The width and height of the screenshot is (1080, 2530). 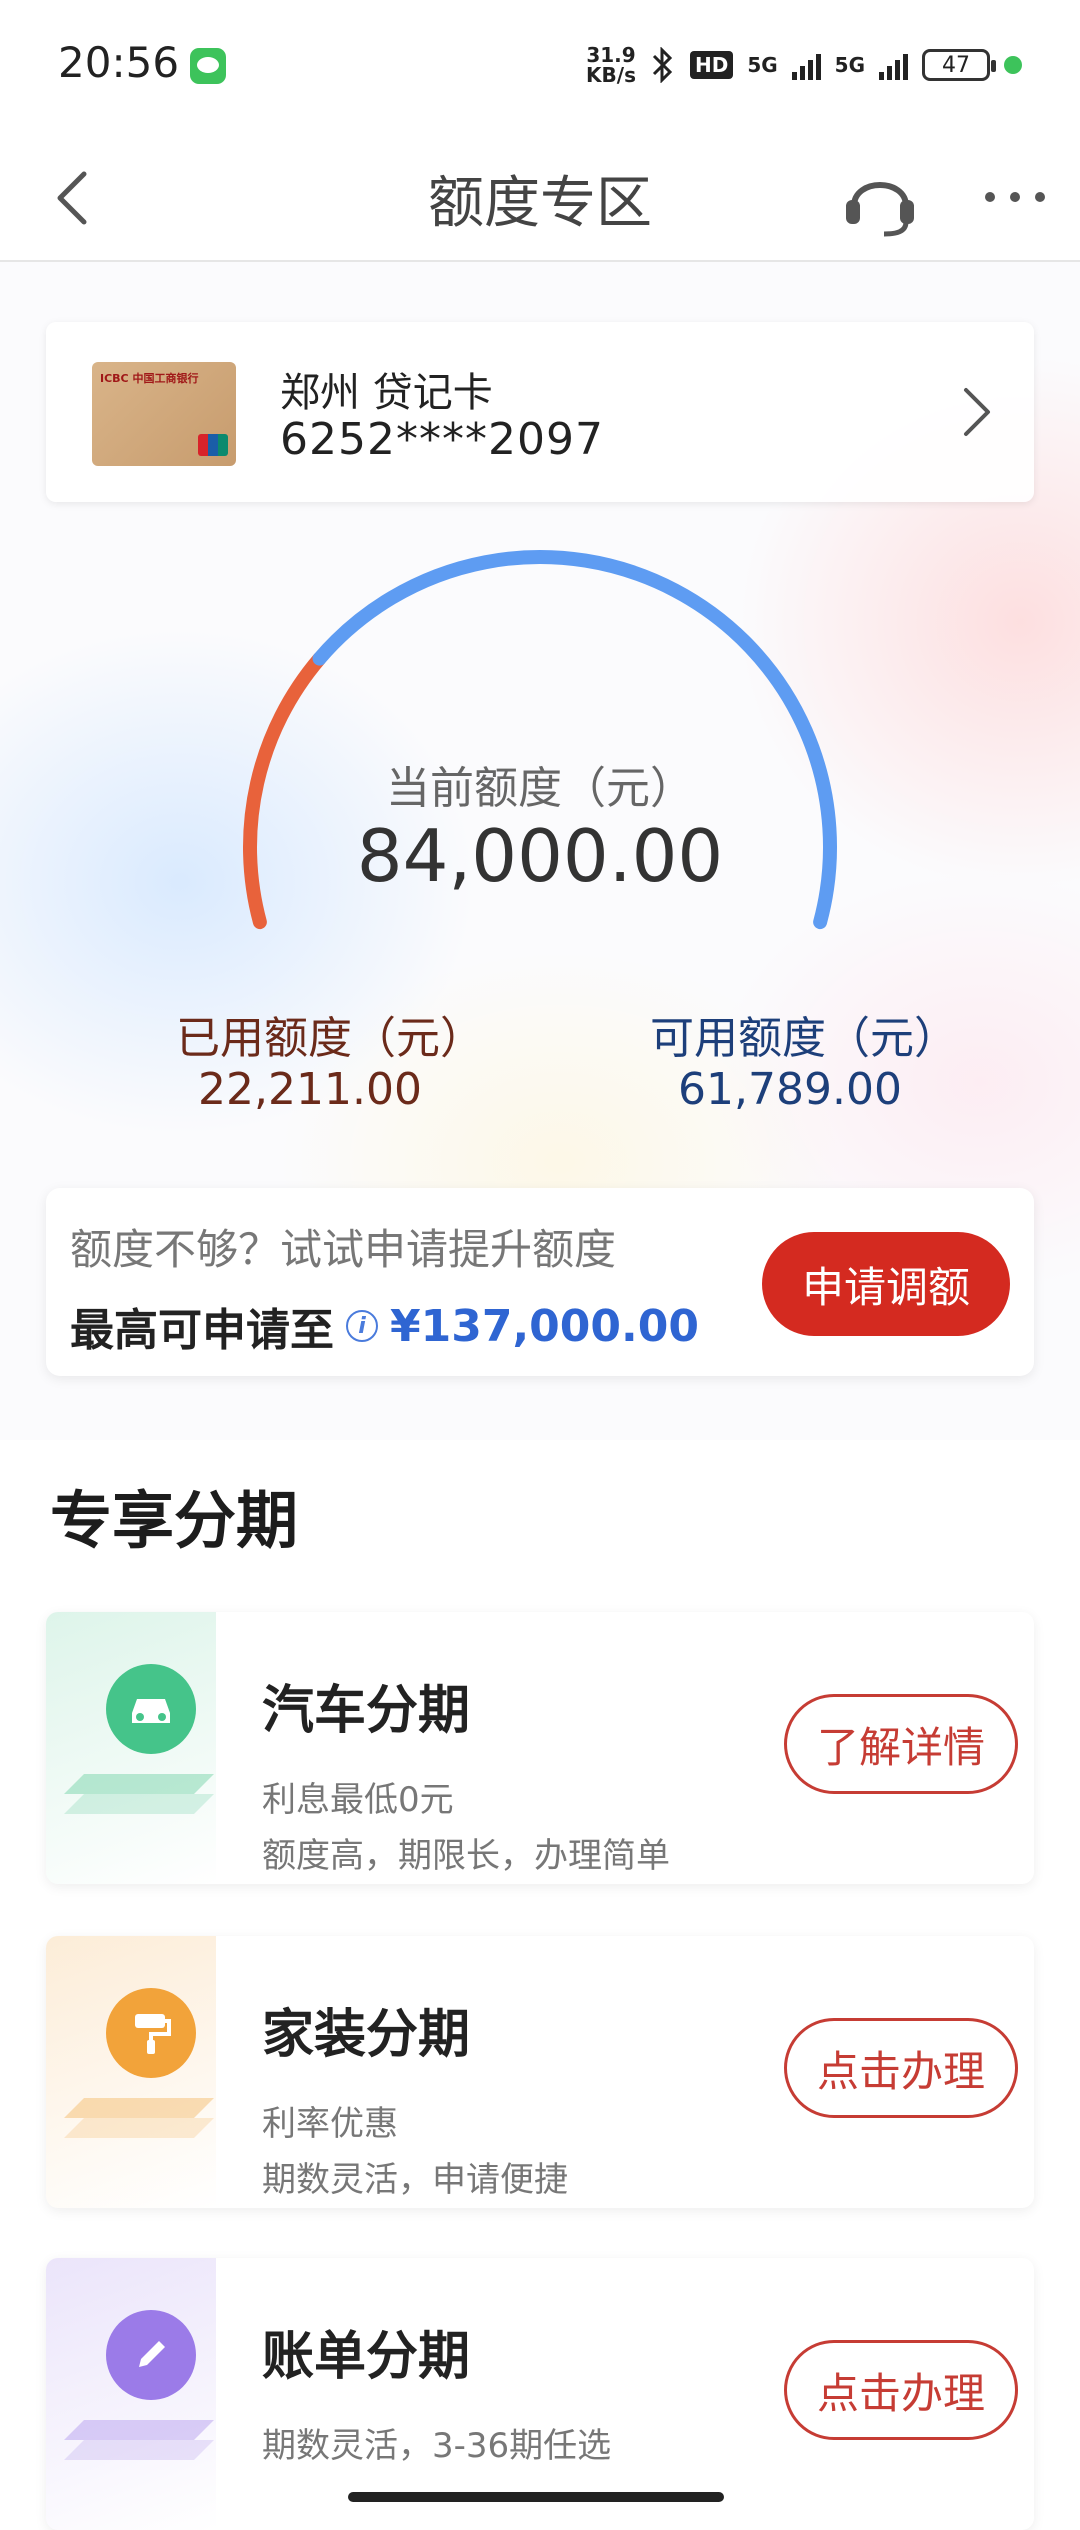 I want to click on apply-adjust-button: 申请调额, so click(x=886, y=1284).